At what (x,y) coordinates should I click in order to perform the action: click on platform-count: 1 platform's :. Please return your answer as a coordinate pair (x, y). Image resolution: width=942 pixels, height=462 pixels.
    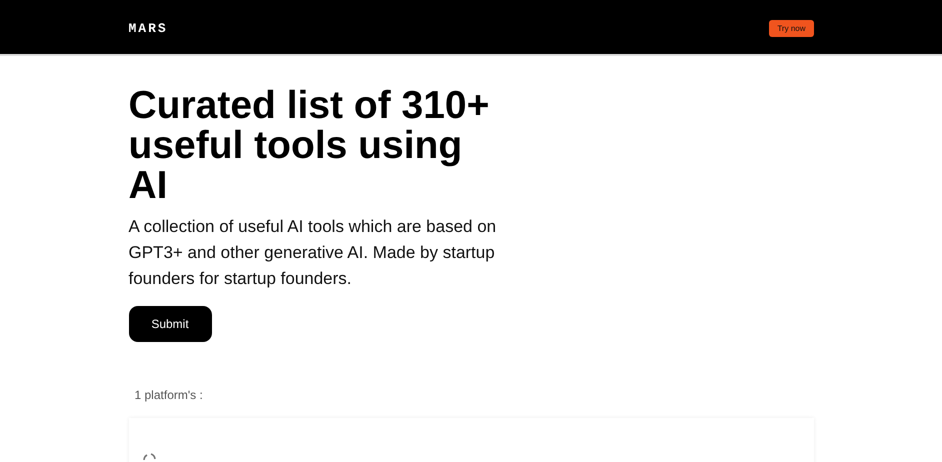
    Looking at the image, I should click on (169, 395).